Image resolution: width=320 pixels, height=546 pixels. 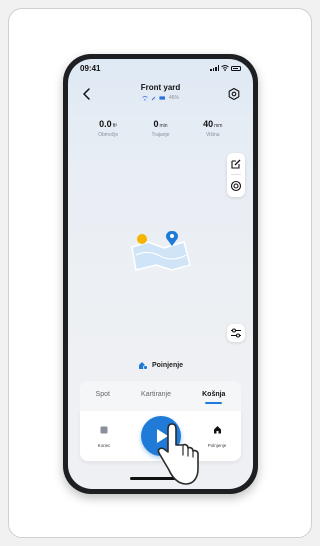 What do you see at coordinates (105, 124) in the screenshot?
I see `stat-area-value: 0.0` at bounding box center [105, 124].